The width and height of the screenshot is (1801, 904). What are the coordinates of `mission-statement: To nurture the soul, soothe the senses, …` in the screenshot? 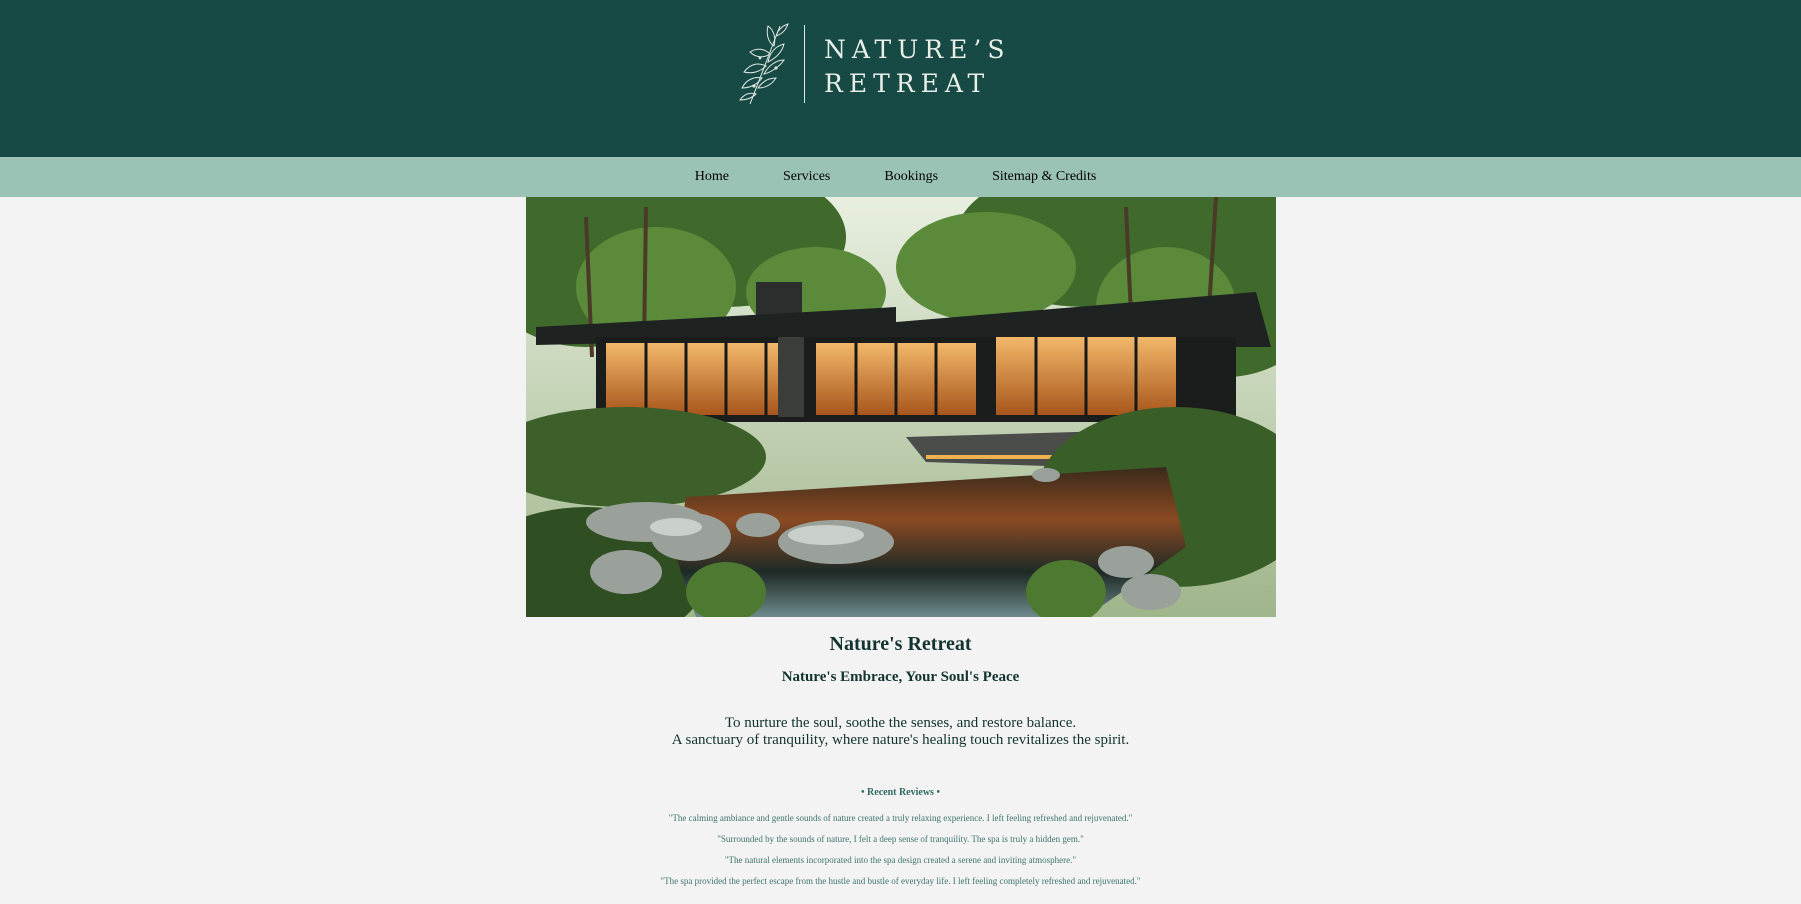 It's located at (900, 732).